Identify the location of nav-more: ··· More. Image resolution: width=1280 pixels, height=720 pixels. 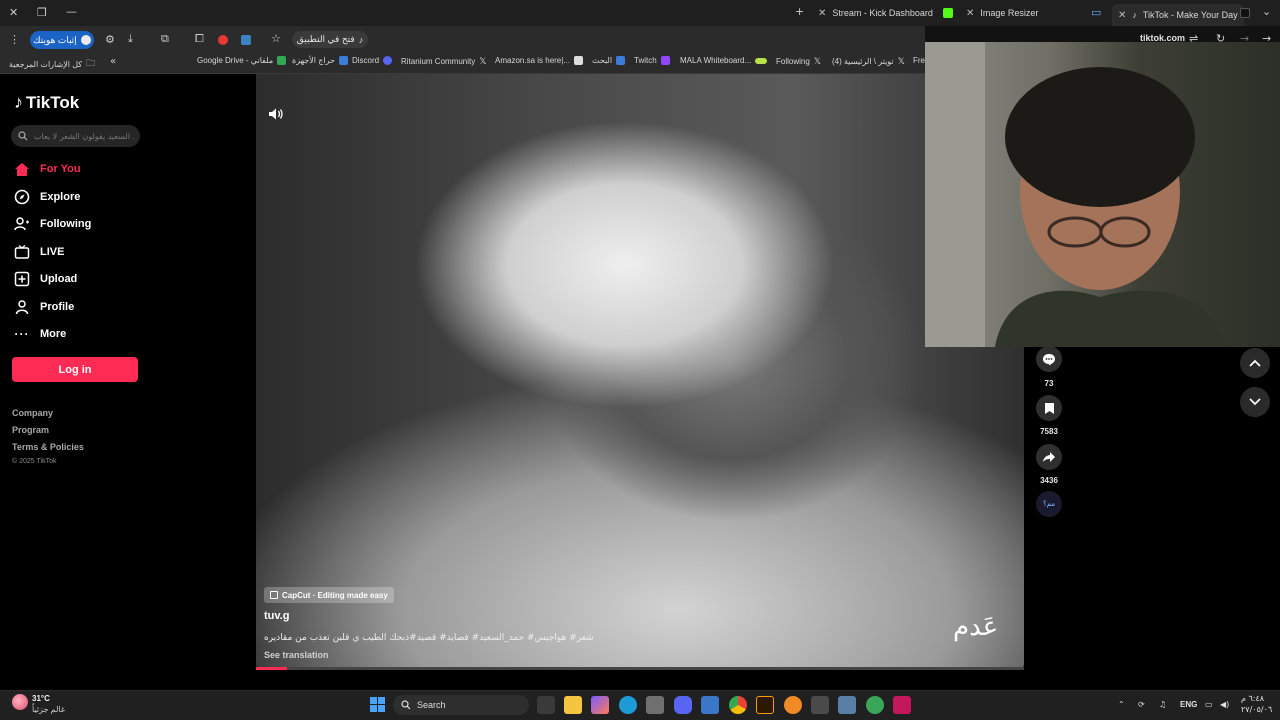
(40, 334).